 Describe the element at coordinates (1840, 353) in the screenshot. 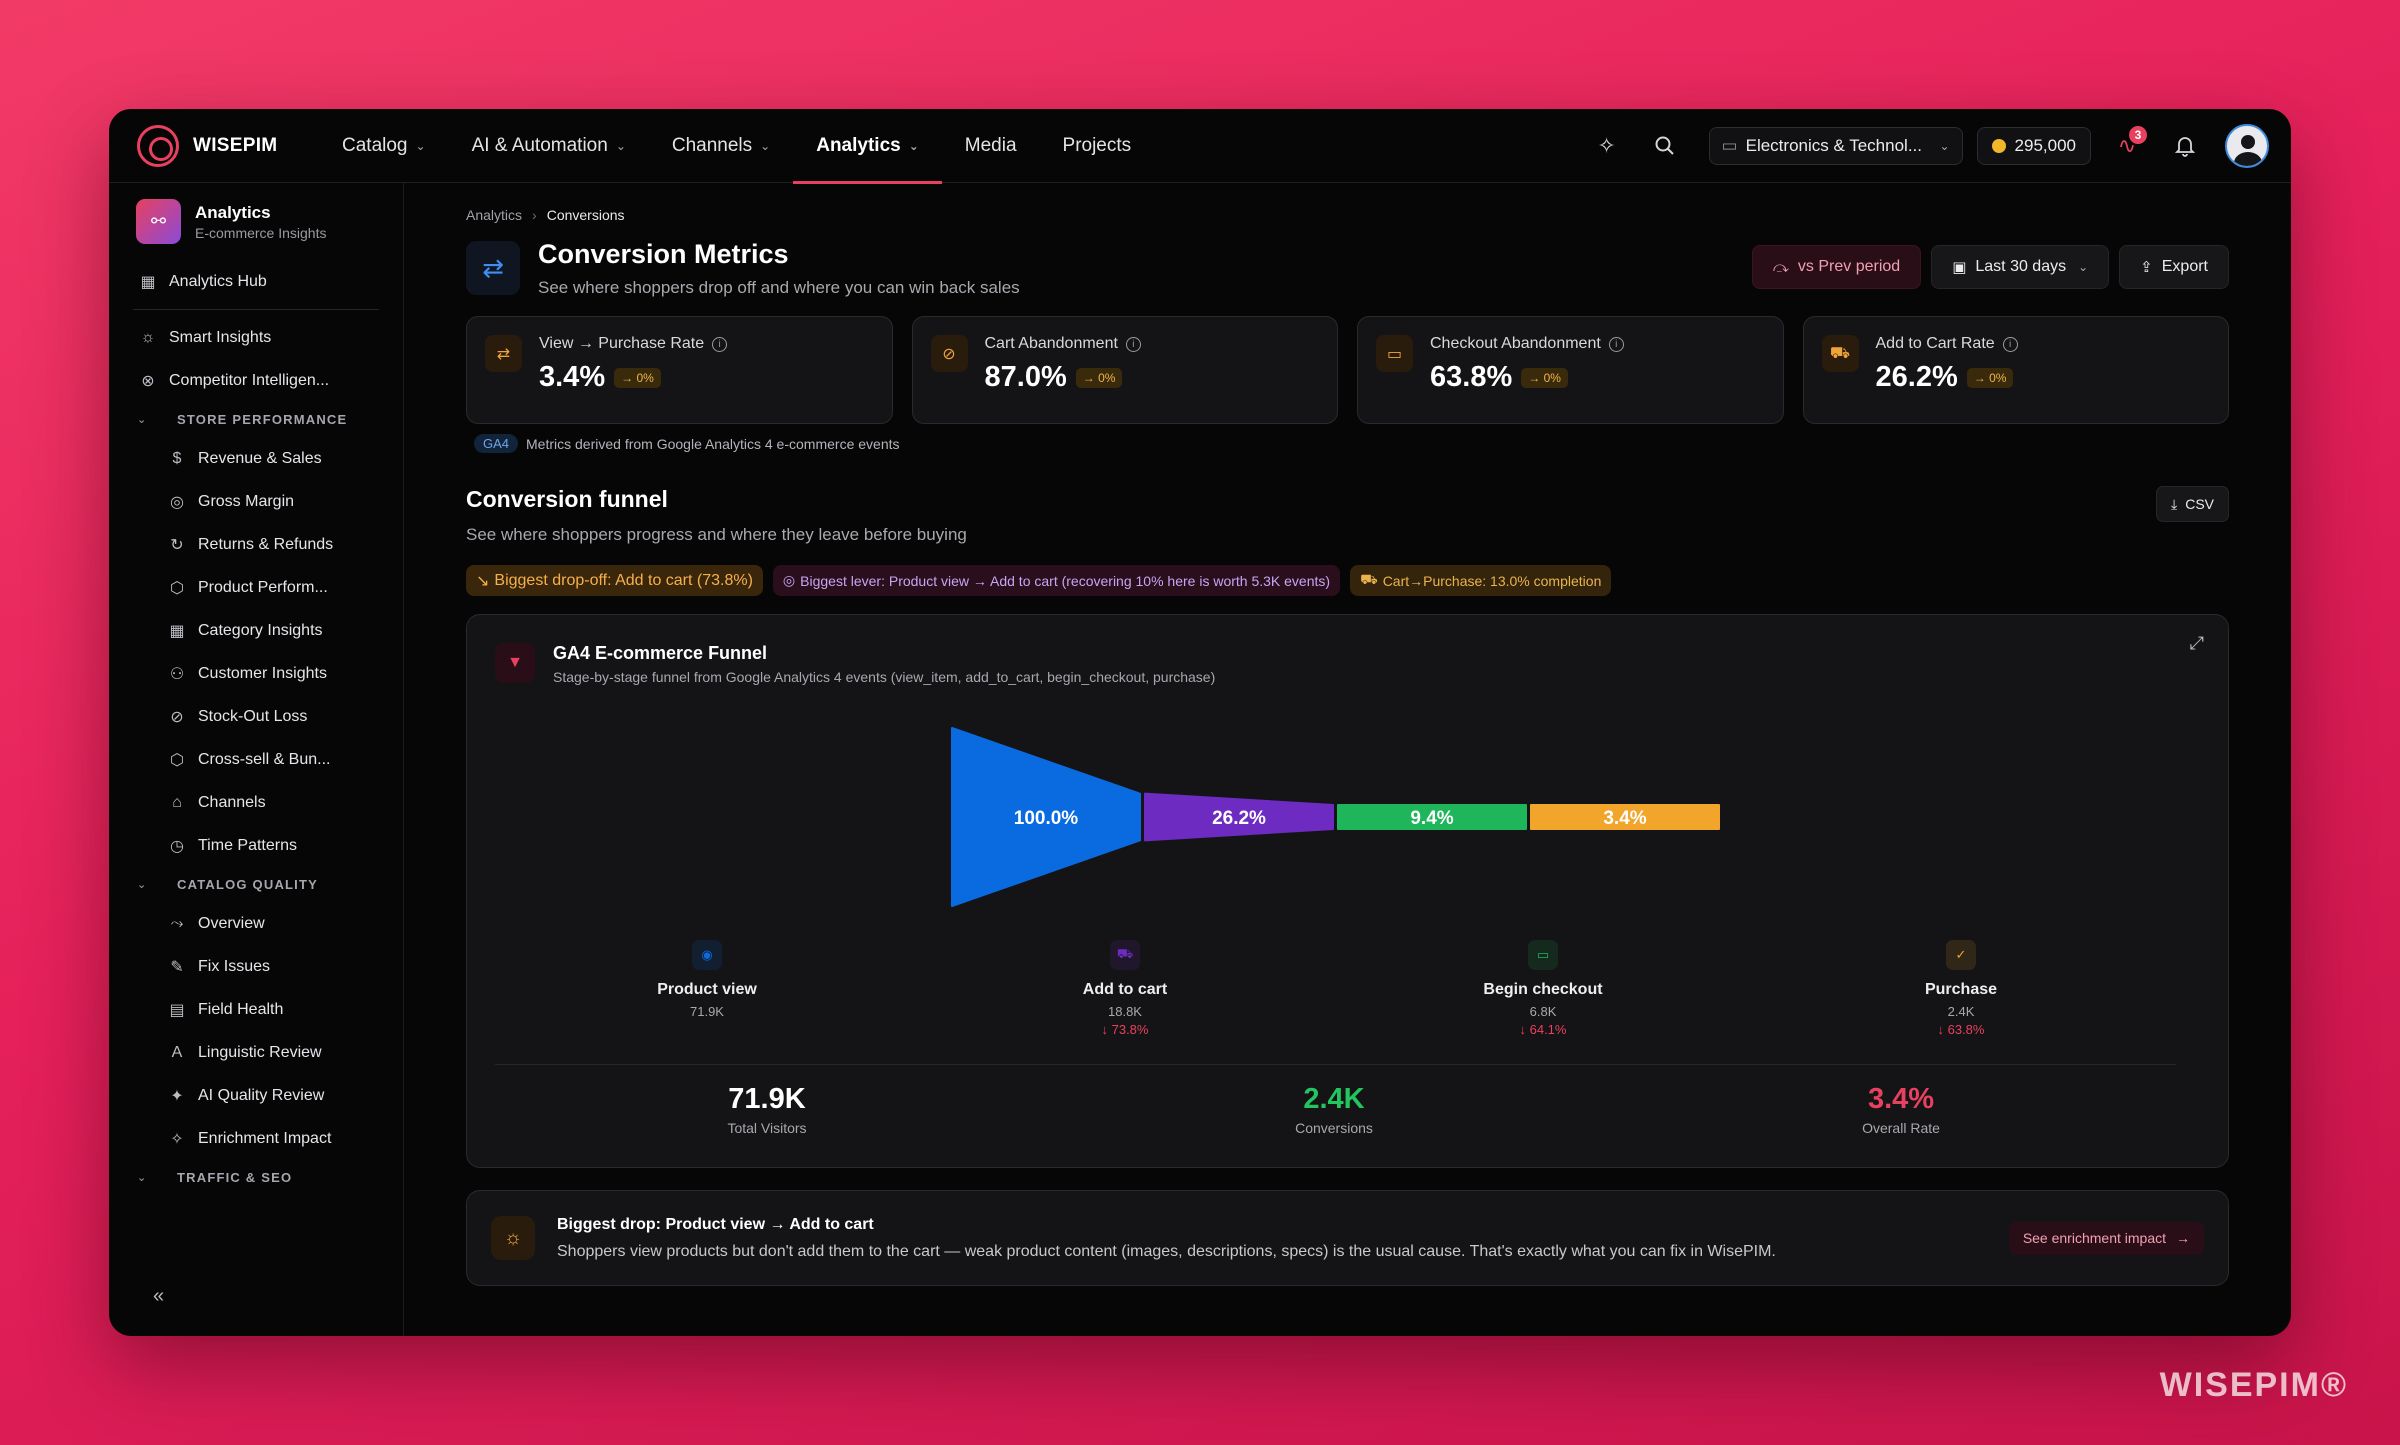

I see `cart-plus-icon: ⛟` at that location.